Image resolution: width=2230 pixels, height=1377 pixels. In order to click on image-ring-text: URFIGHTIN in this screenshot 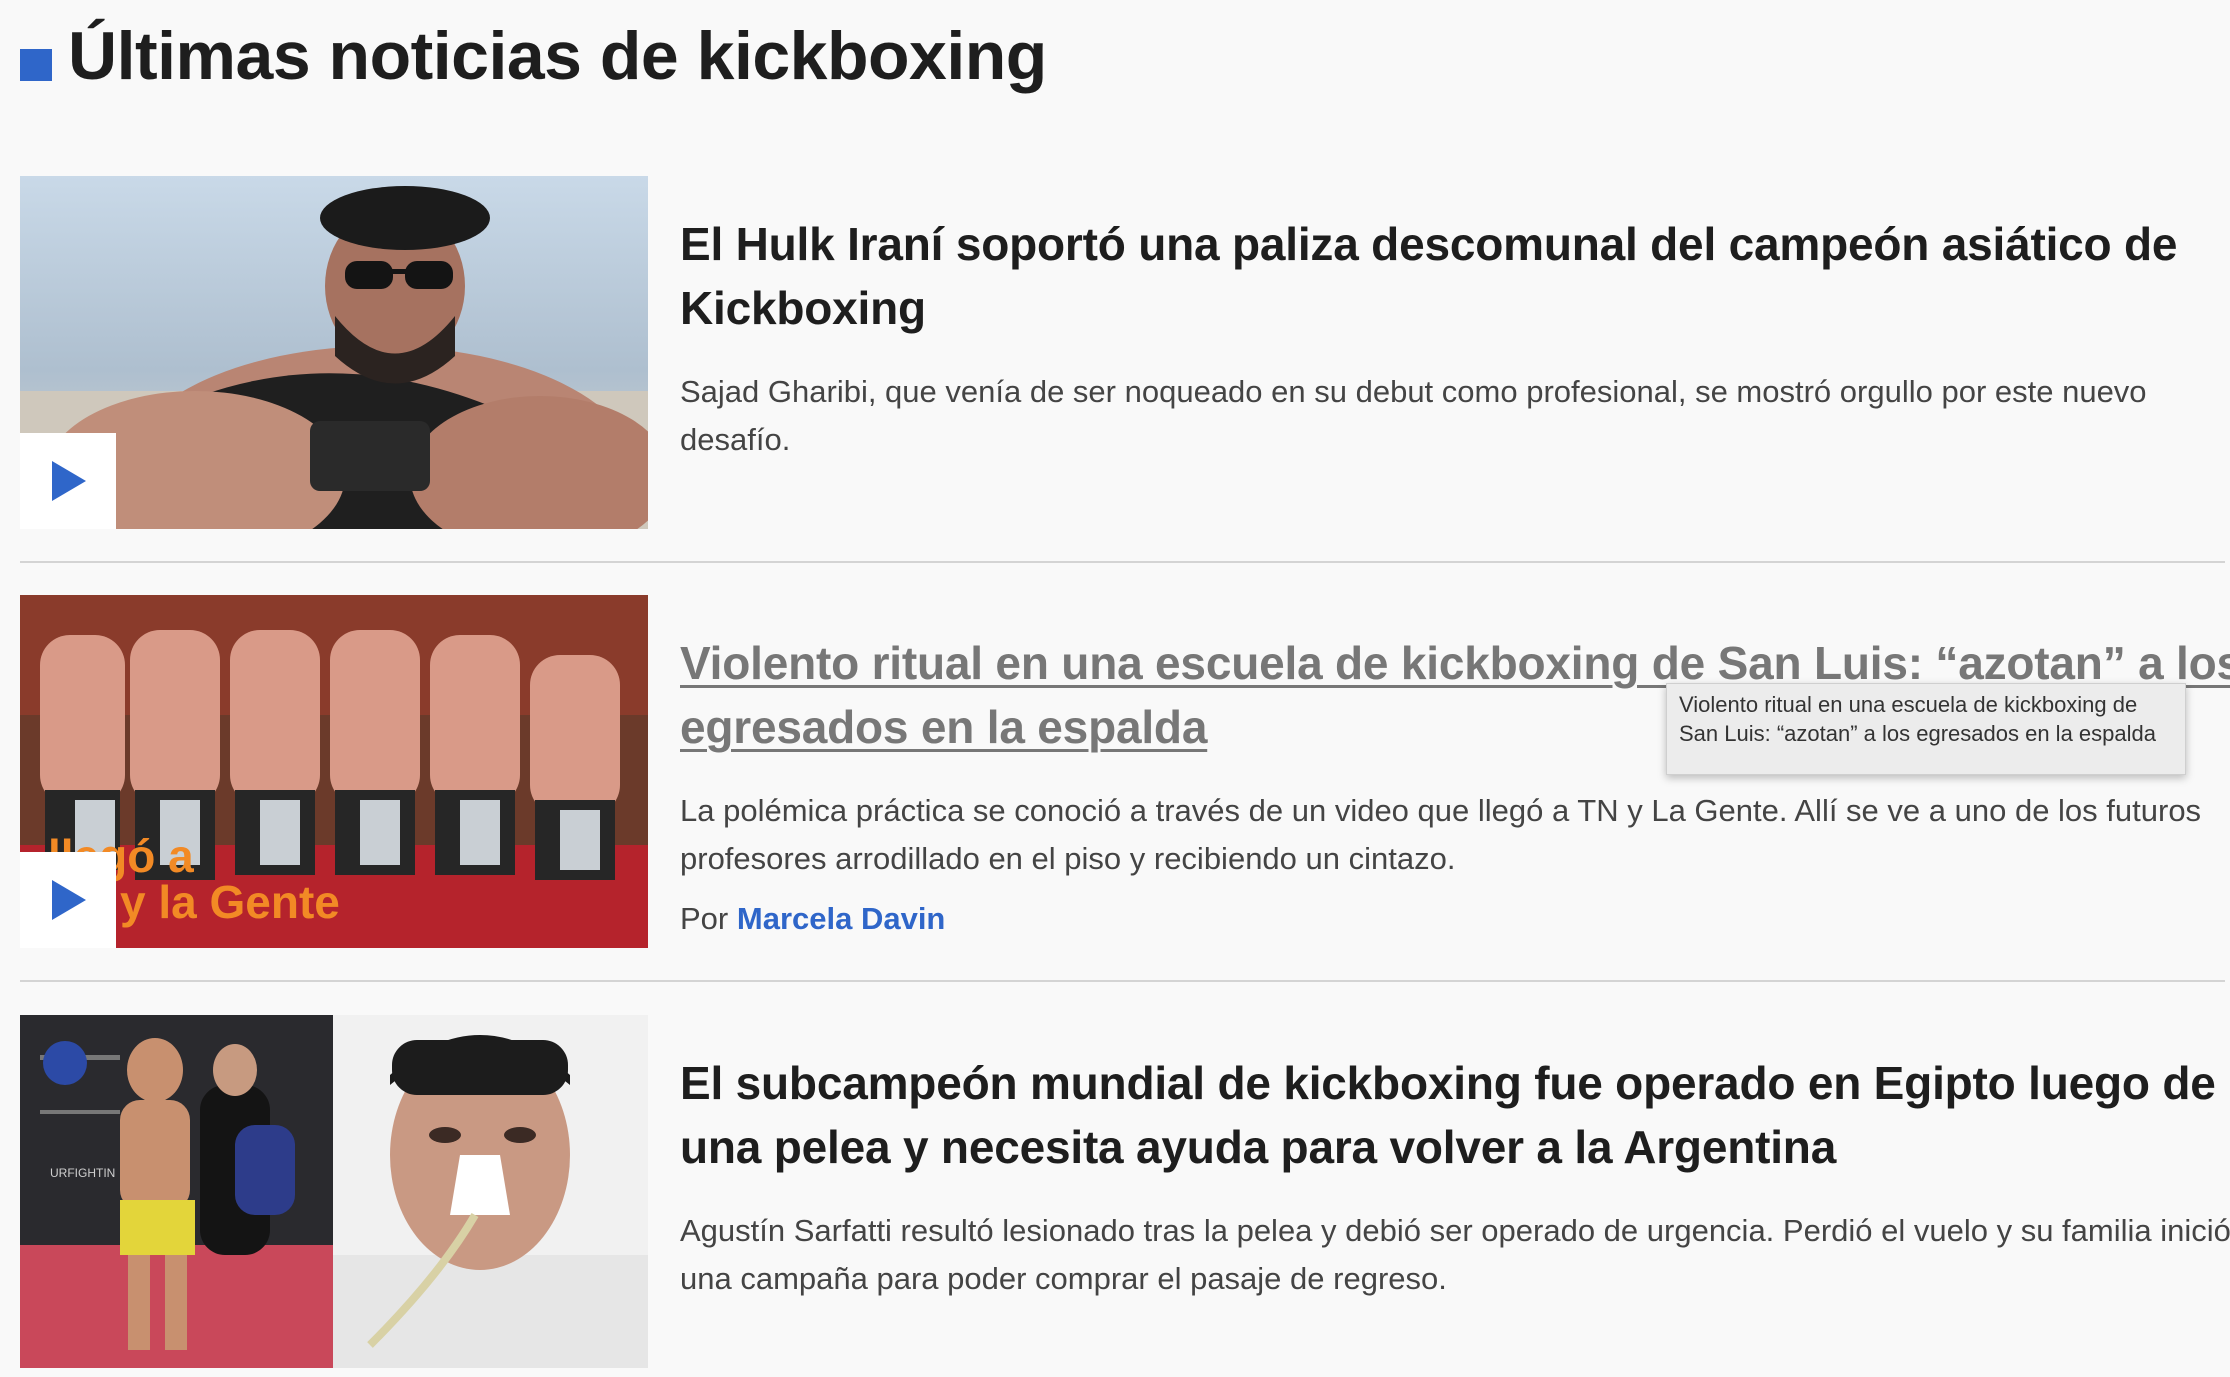, I will do `click(82, 1173)`.